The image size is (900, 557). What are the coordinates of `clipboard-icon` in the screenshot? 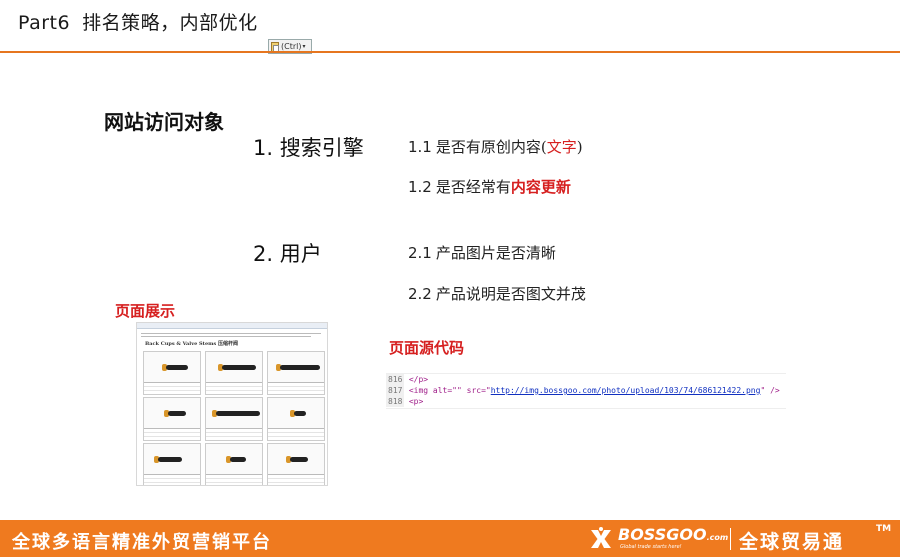 It's located at (275, 46).